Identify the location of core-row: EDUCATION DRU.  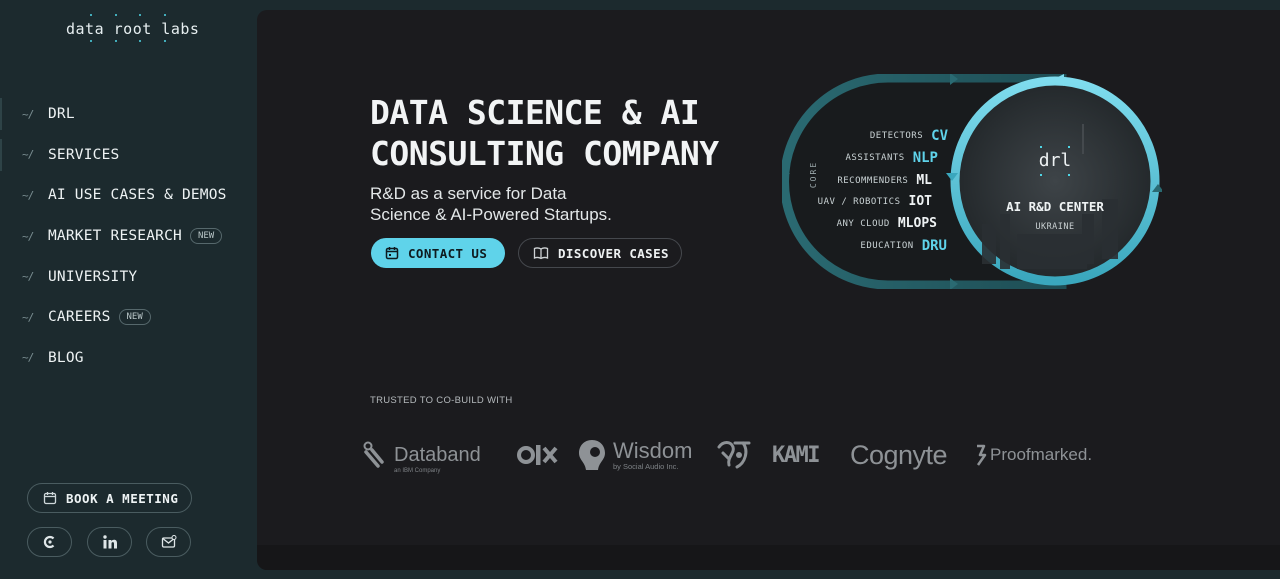
(879, 246).